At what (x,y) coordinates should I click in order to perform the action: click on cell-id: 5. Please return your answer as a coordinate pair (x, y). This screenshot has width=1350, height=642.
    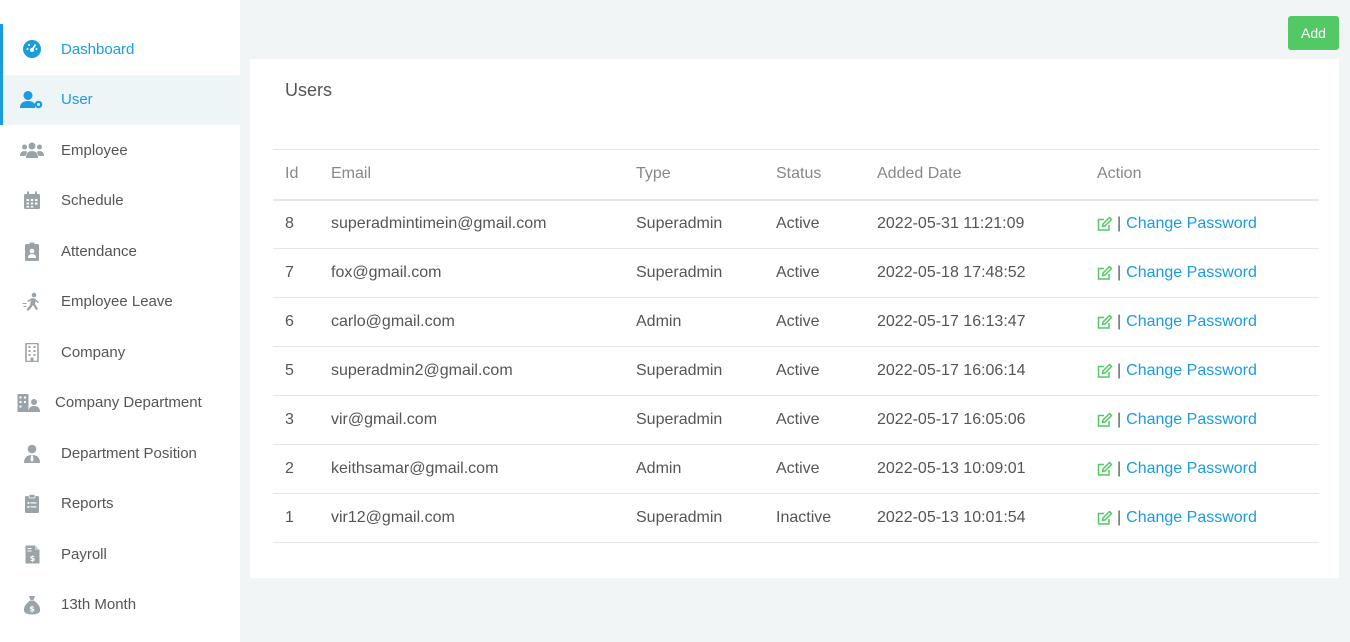
    Looking at the image, I should click on (289, 370).